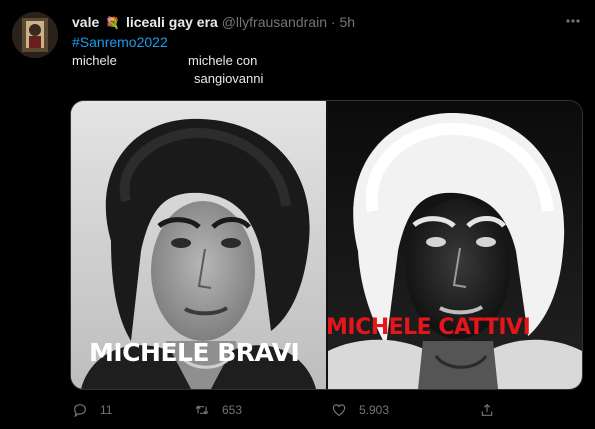 The height and width of the screenshot is (429, 595). What do you see at coordinates (429, 327) in the screenshot?
I see `caption-right: MICHELE CATTIVI` at bounding box center [429, 327].